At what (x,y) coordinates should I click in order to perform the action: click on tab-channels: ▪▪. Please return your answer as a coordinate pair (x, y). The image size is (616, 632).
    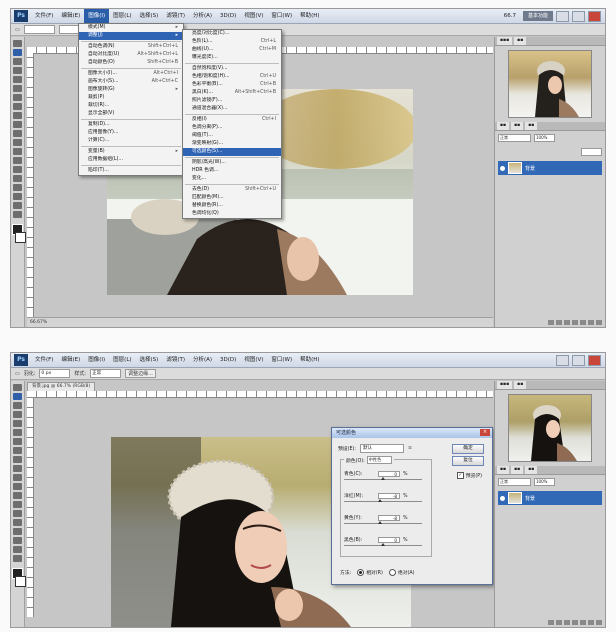
    Looking at the image, I should click on (517, 470).